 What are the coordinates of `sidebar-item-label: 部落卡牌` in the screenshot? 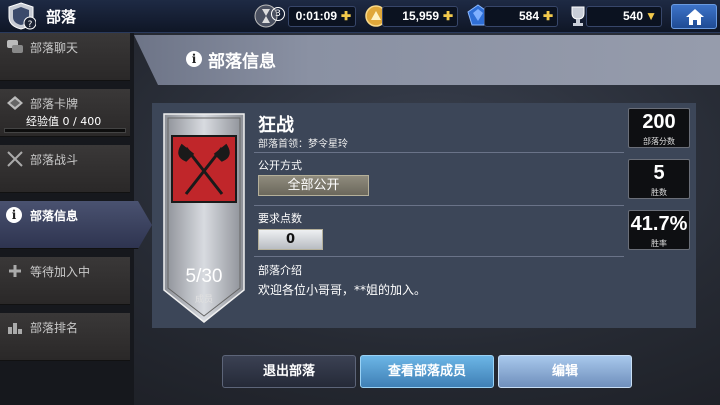 It's located at (54, 104).